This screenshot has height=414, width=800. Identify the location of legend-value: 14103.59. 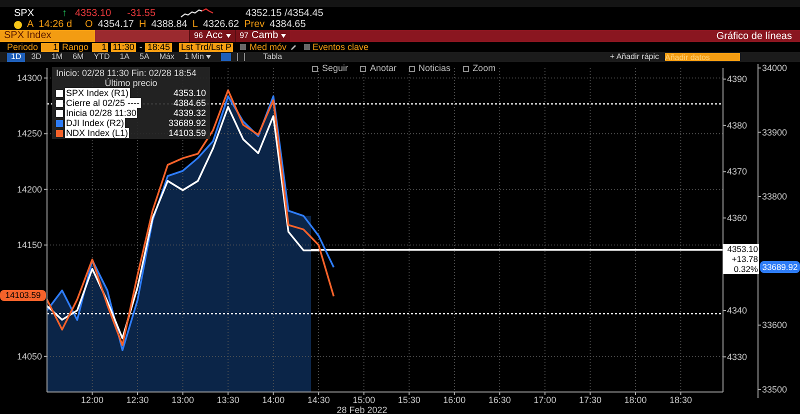
(187, 133).